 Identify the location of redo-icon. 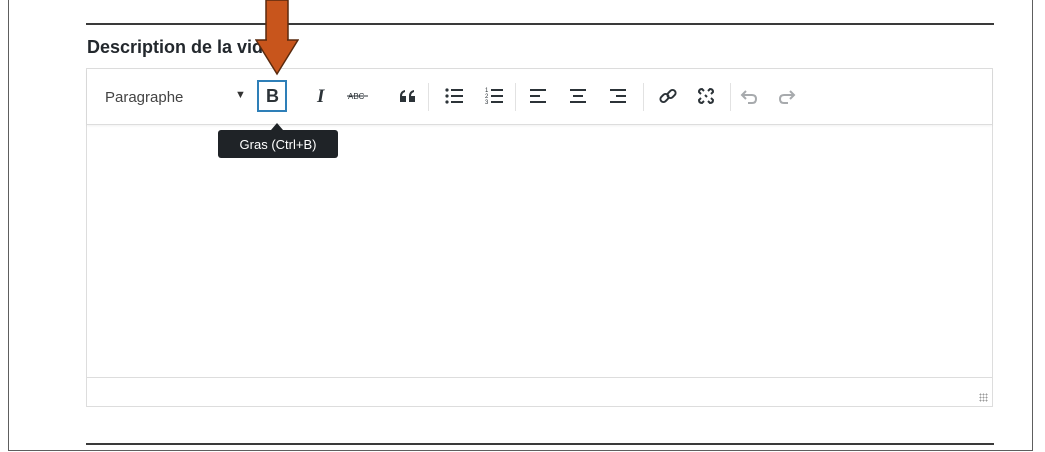
(786, 96).